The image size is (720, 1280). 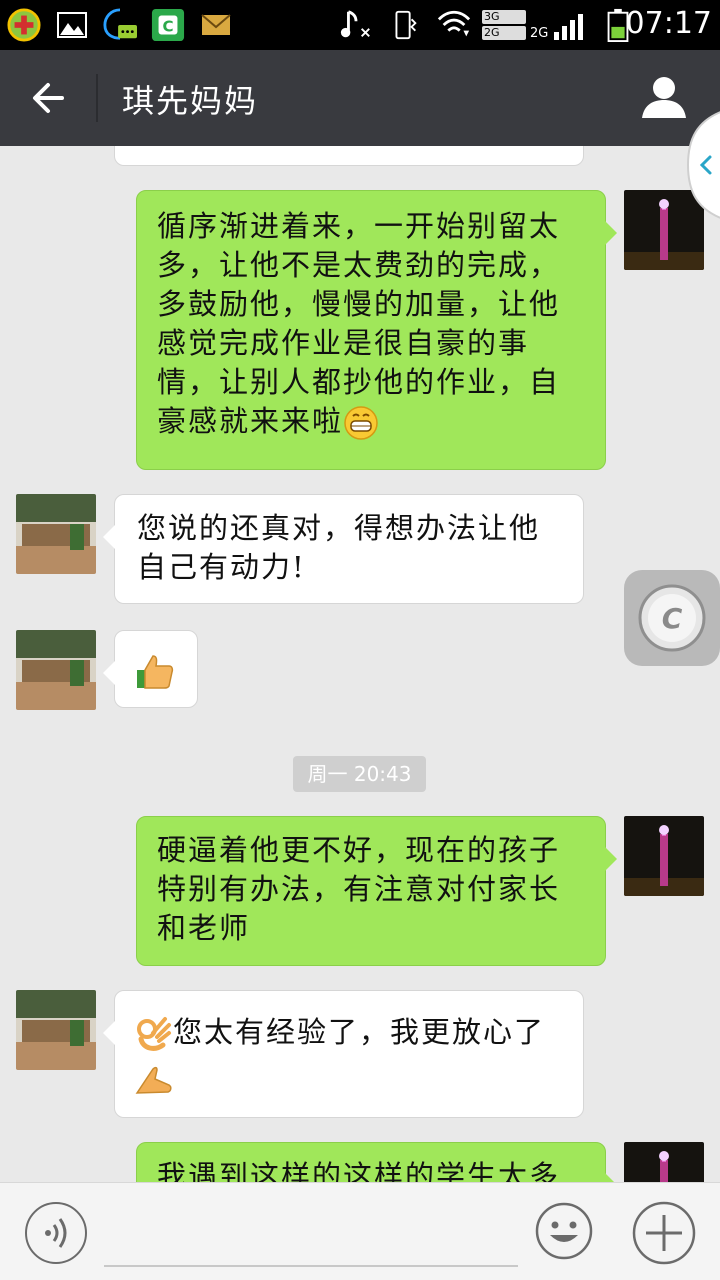 I want to click on net-3g-label: 3G, so click(x=504, y=17).